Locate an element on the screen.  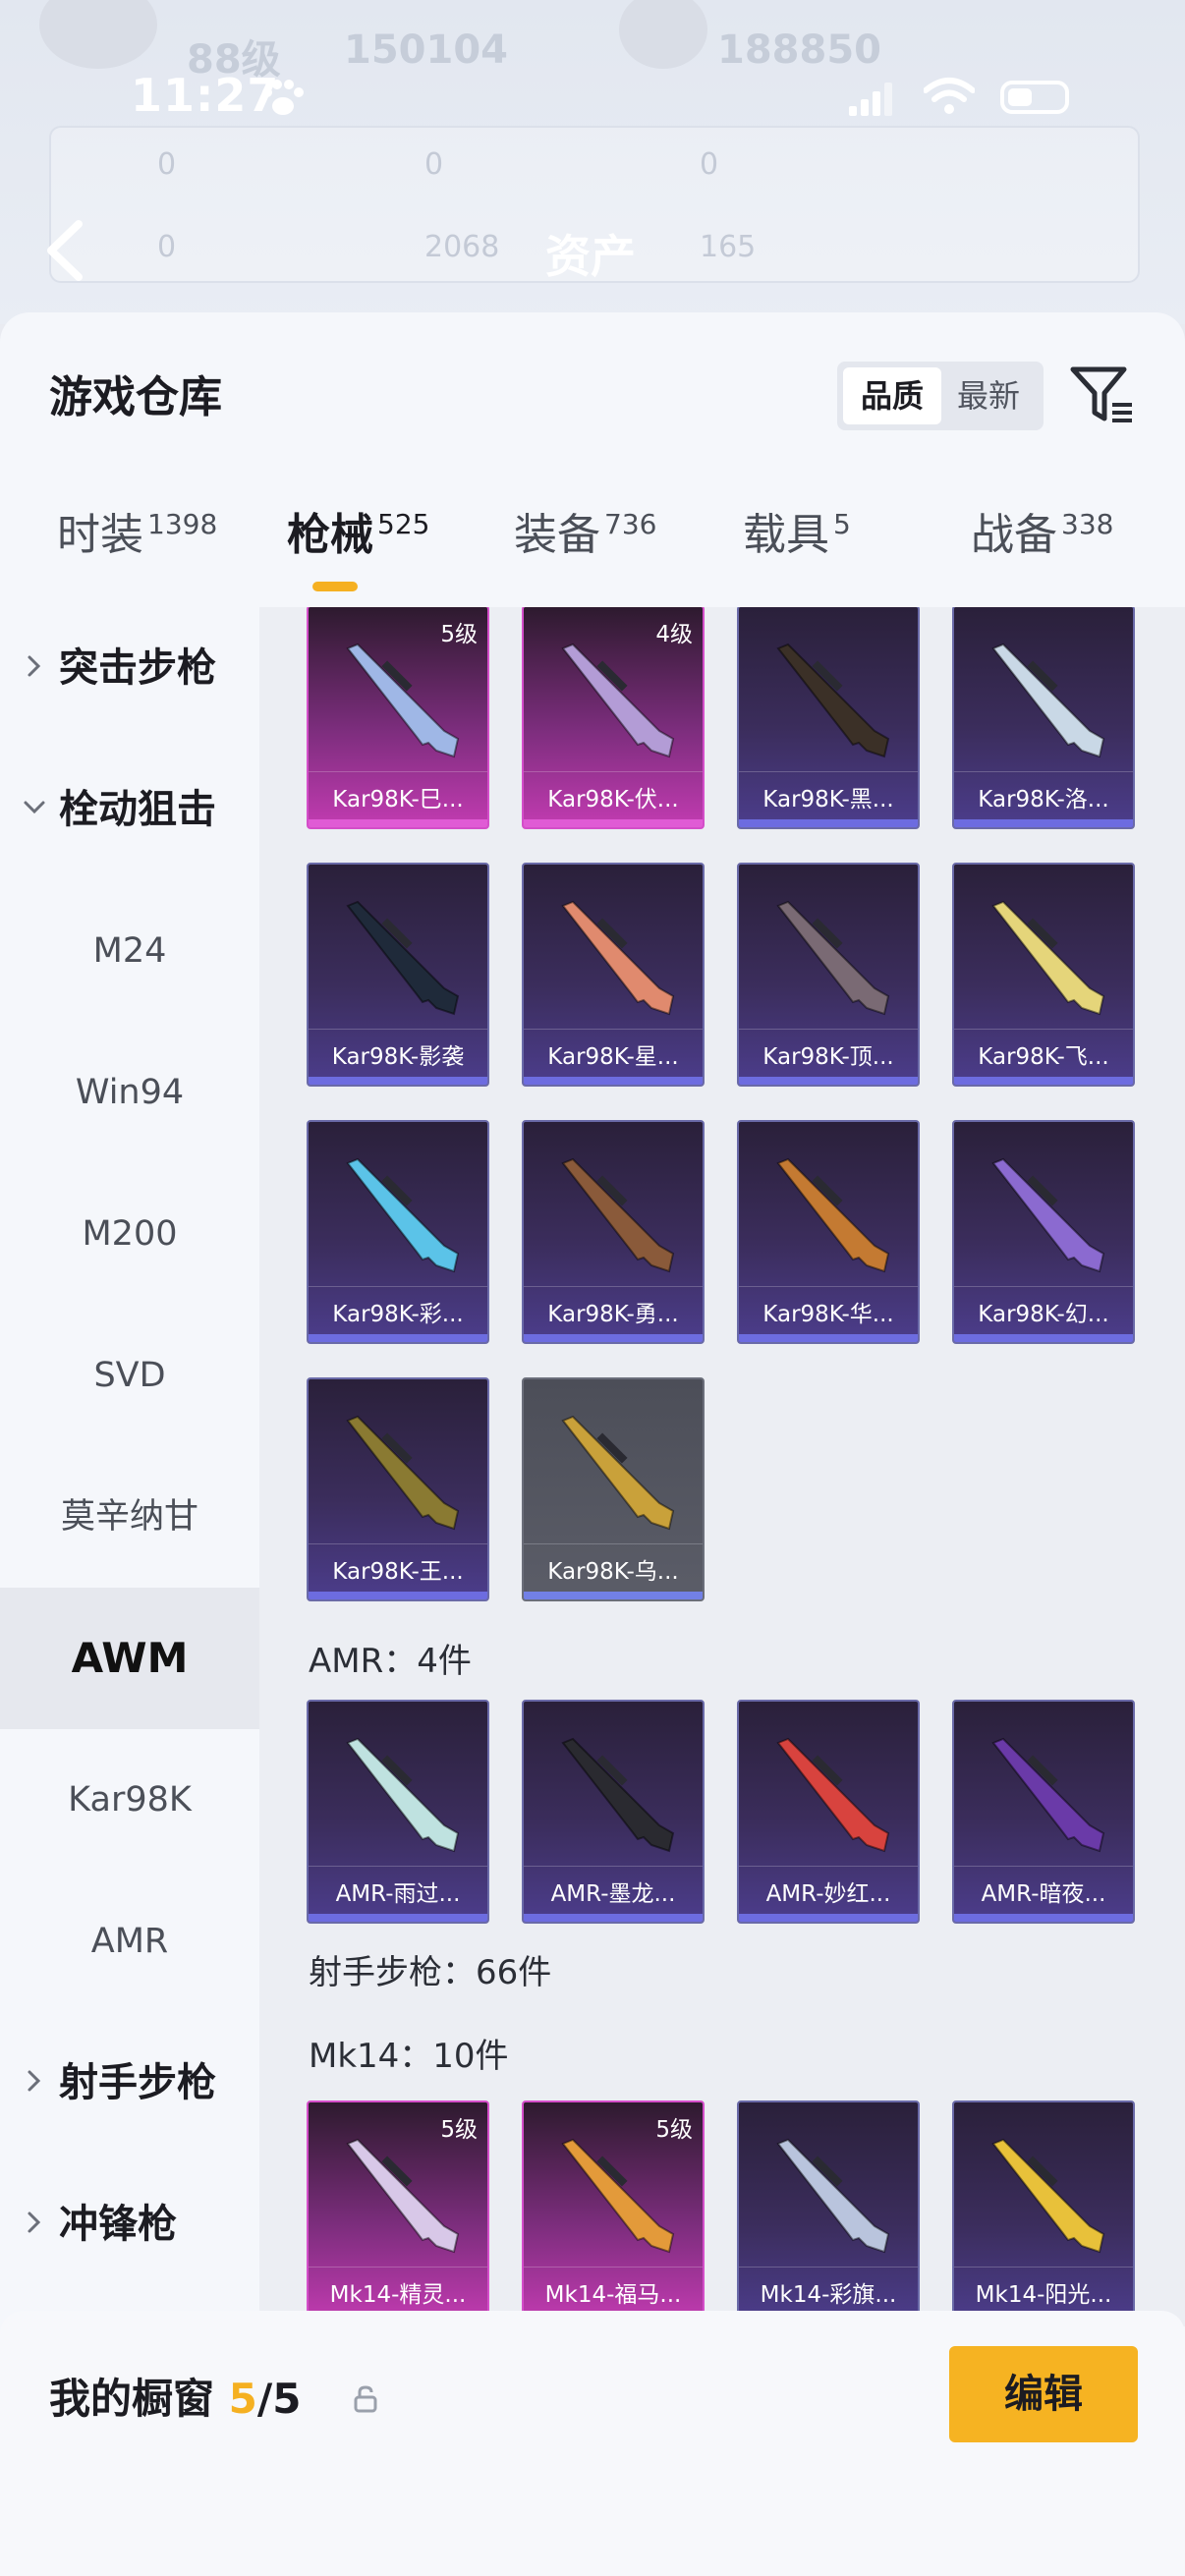
weapon-card: Kar98K-影袭 is located at coordinates (398, 975).